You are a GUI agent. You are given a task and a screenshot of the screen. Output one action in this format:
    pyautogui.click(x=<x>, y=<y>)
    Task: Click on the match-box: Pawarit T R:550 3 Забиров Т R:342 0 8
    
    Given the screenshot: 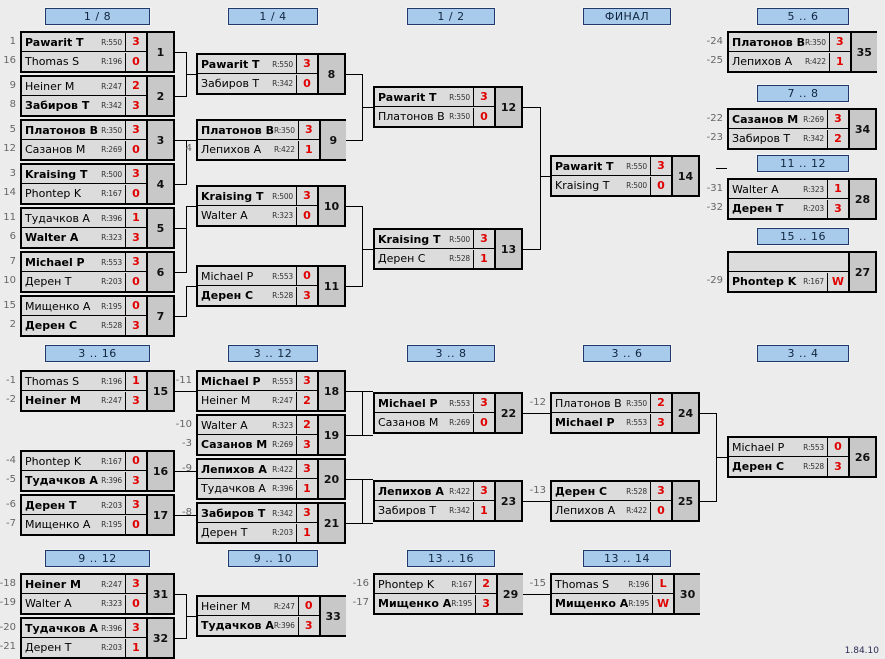 What is the action you would take?
    pyautogui.click(x=271, y=74)
    